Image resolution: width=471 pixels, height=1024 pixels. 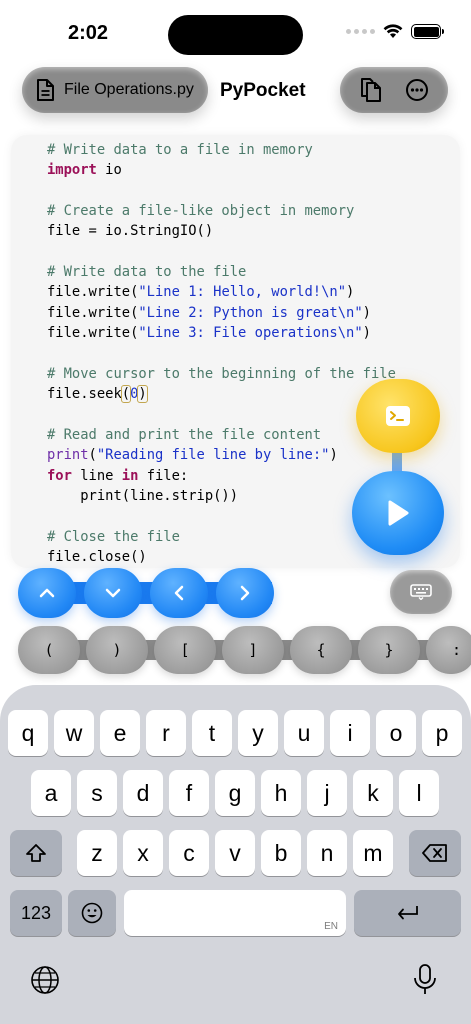 I want to click on code-line: file.close(), so click(x=221, y=557).